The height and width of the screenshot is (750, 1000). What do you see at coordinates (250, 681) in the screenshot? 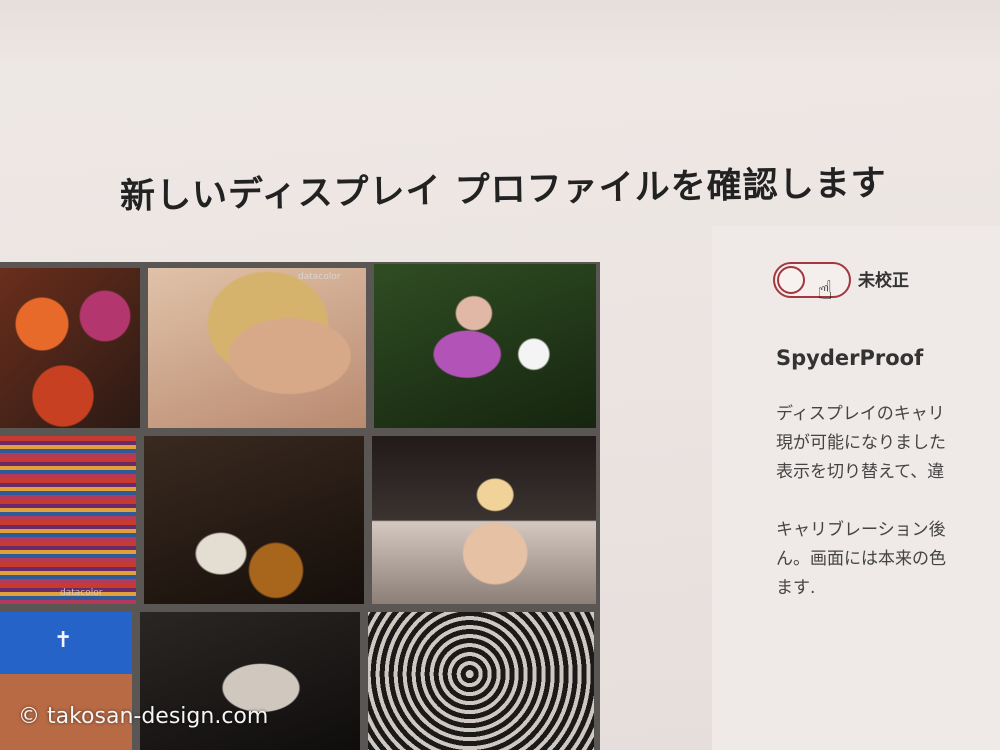
I see `sample-image-bw-portrait` at bounding box center [250, 681].